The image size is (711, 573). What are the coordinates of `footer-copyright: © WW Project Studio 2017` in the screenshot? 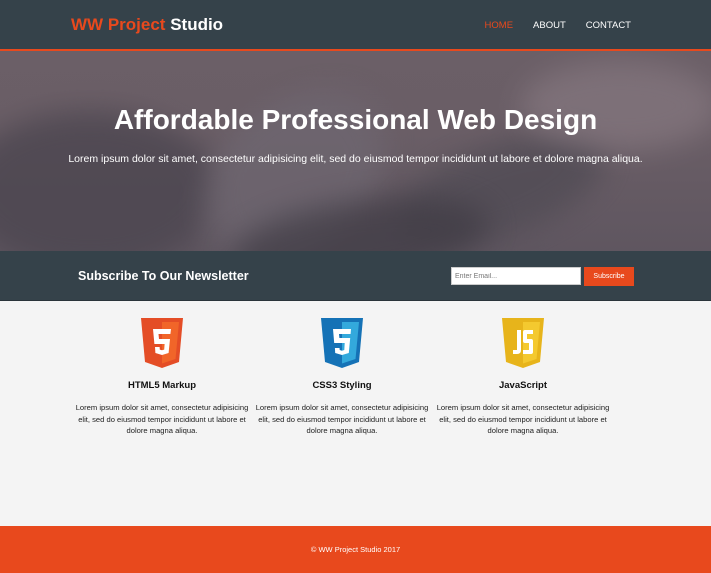 It's located at (355, 549).